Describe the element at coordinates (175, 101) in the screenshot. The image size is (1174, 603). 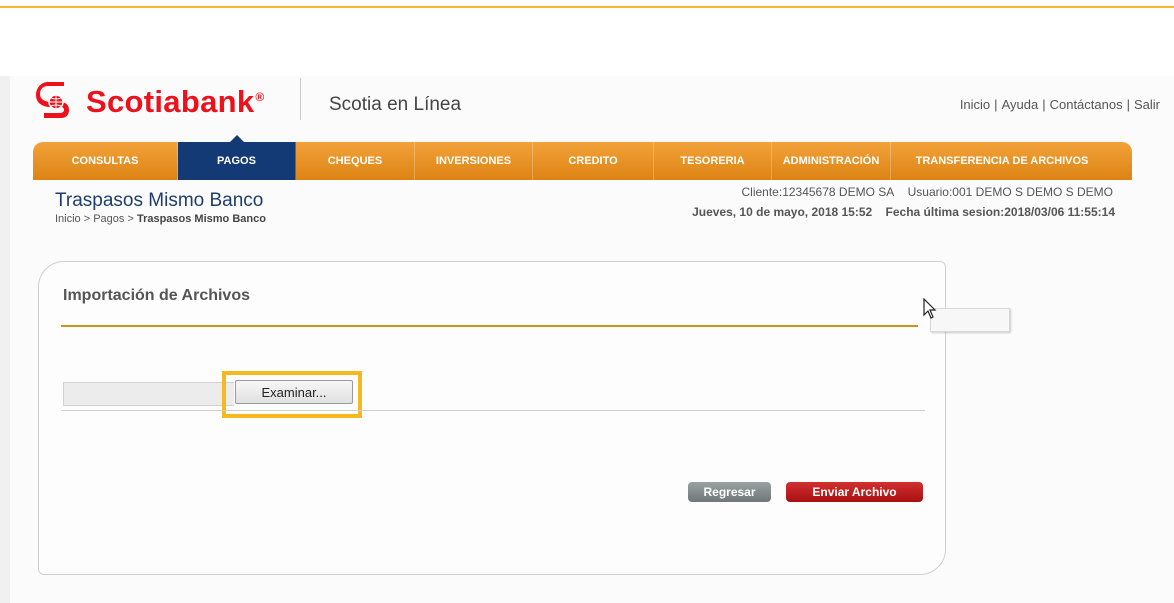
I see `brand-name: Scotiabank®` at that location.